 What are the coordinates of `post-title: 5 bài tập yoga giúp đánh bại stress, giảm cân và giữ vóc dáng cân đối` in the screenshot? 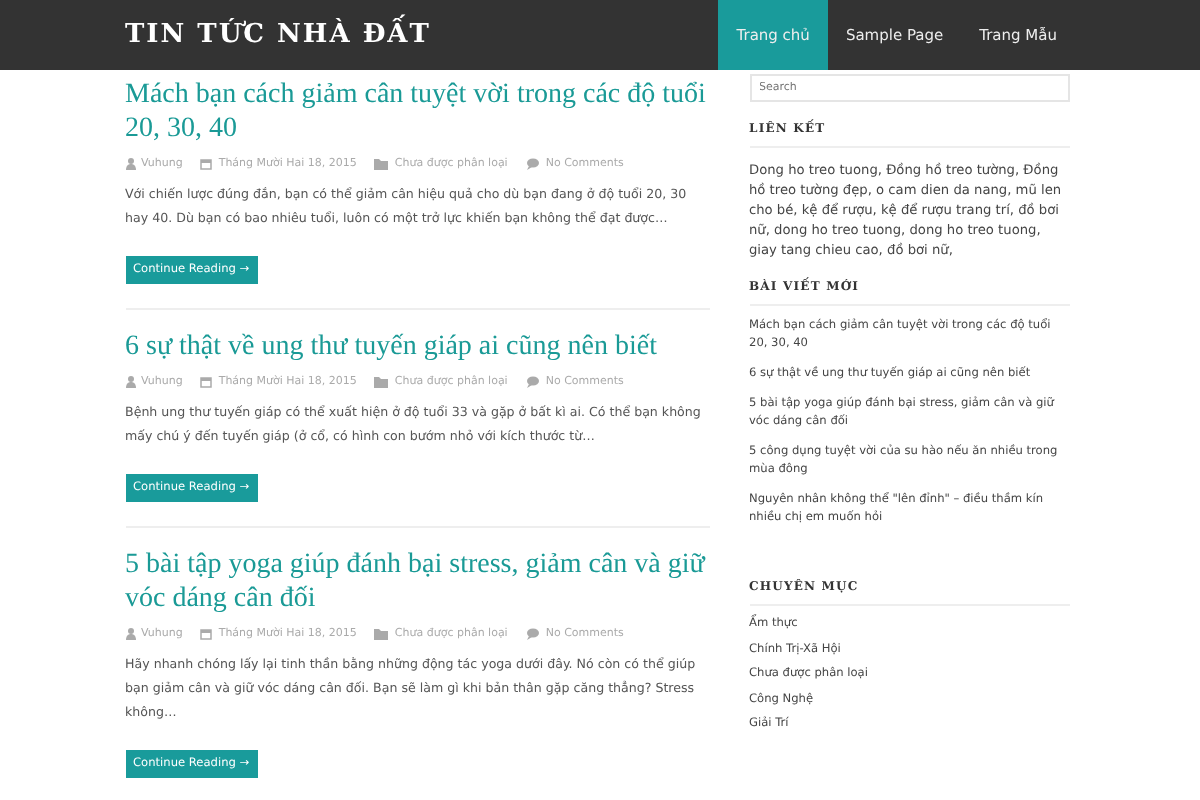 It's located at (417, 582).